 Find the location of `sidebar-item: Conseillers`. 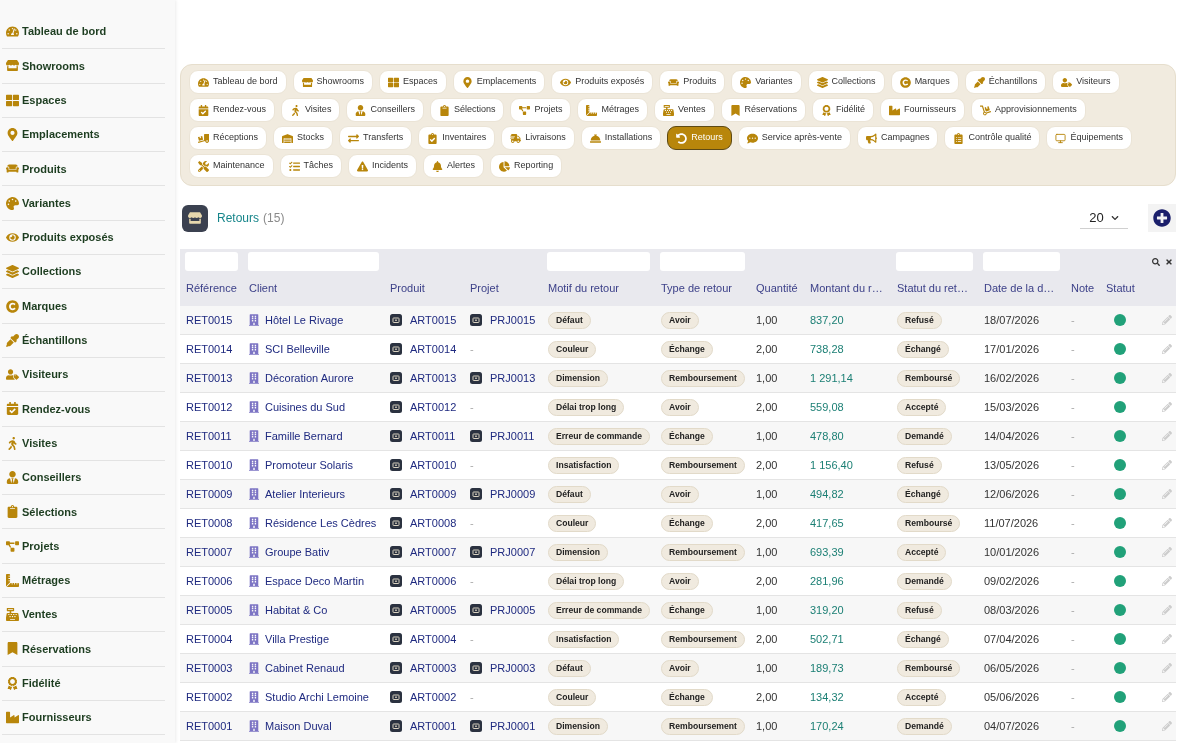

sidebar-item: Conseillers is located at coordinates (83, 478).